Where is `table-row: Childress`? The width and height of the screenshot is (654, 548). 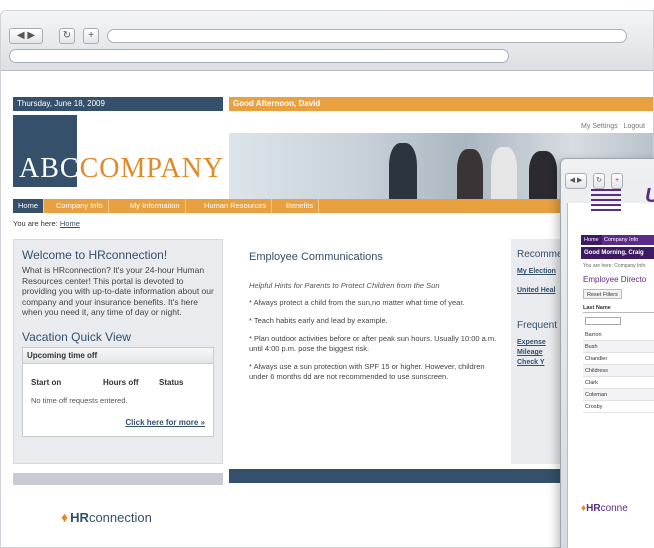
table-row: Childress is located at coordinates (618, 371).